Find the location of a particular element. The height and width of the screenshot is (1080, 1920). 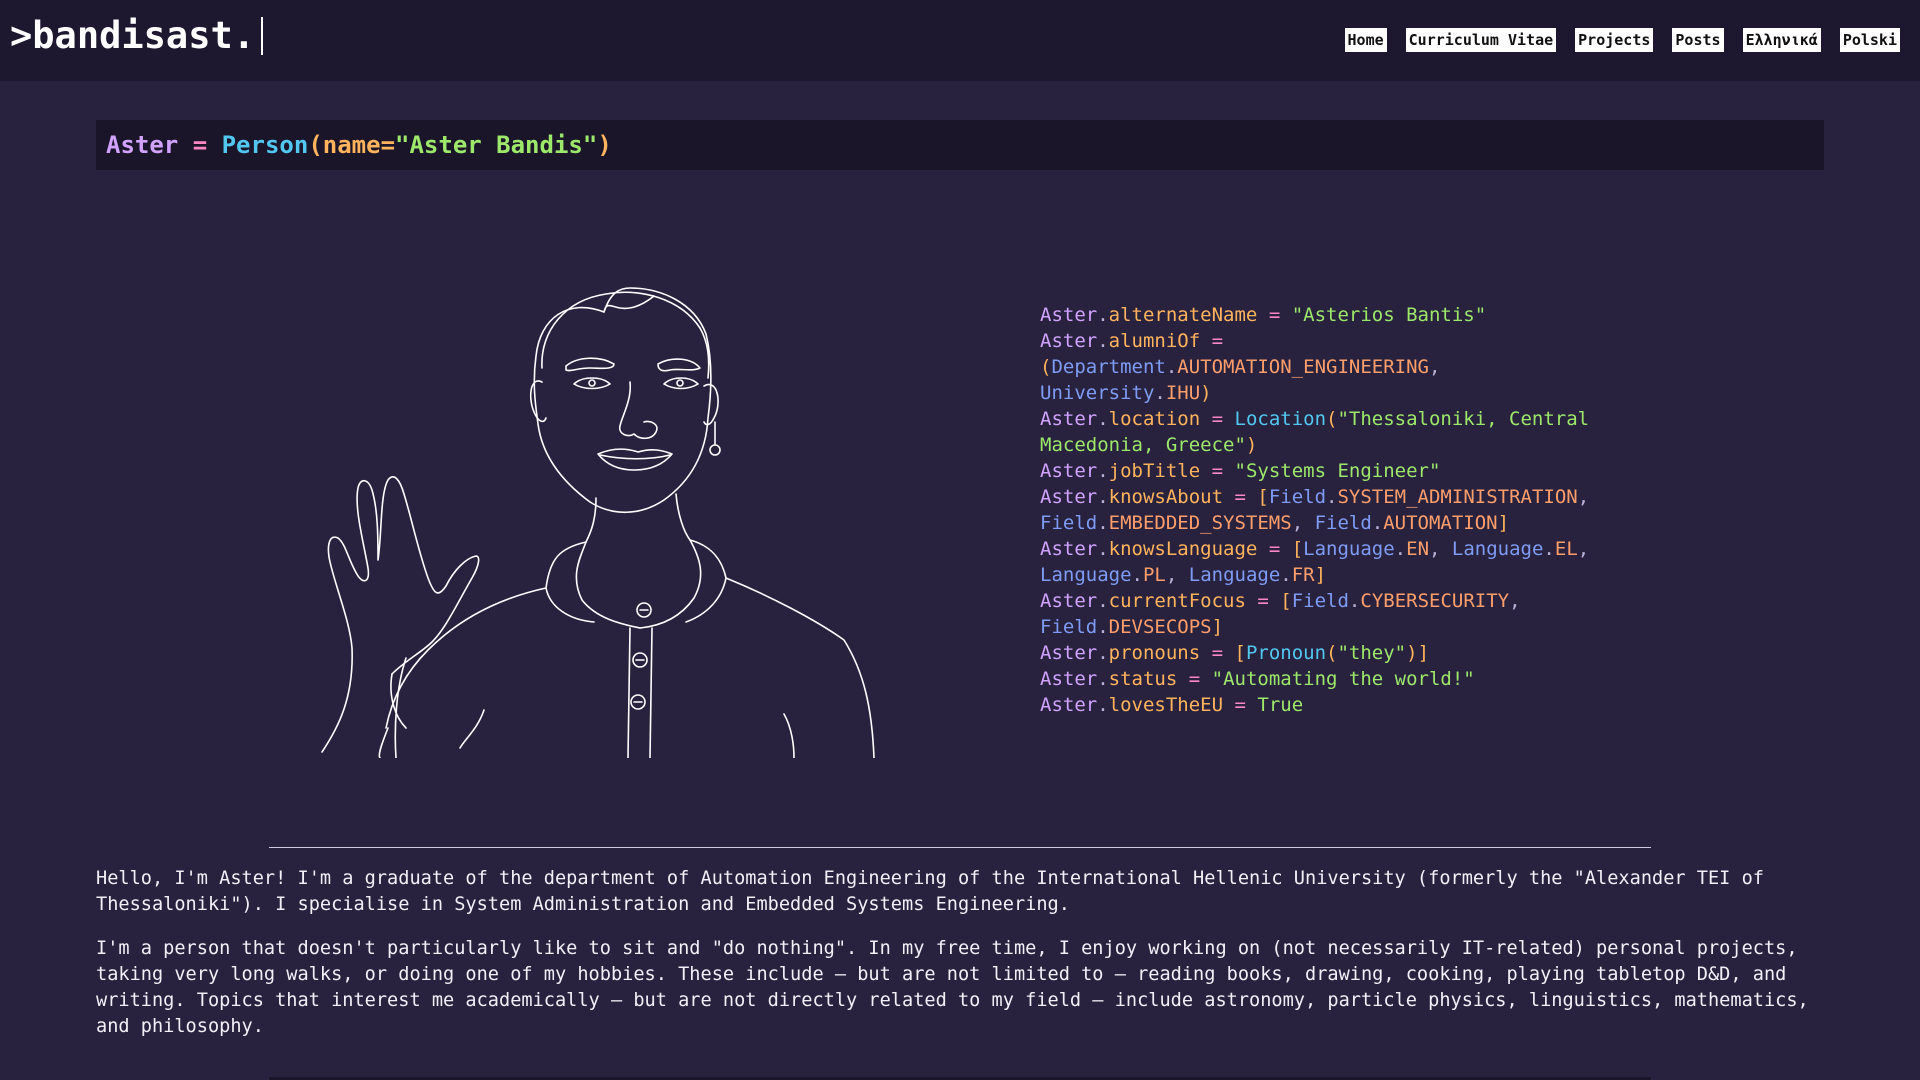

nav-posts: Posts is located at coordinates (1698, 40).